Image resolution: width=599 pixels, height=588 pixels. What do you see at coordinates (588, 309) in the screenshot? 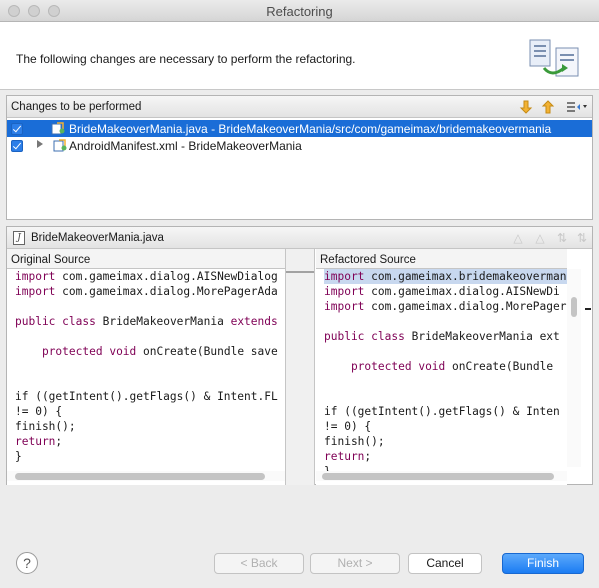
I see `overview-change-marker` at bounding box center [588, 309].